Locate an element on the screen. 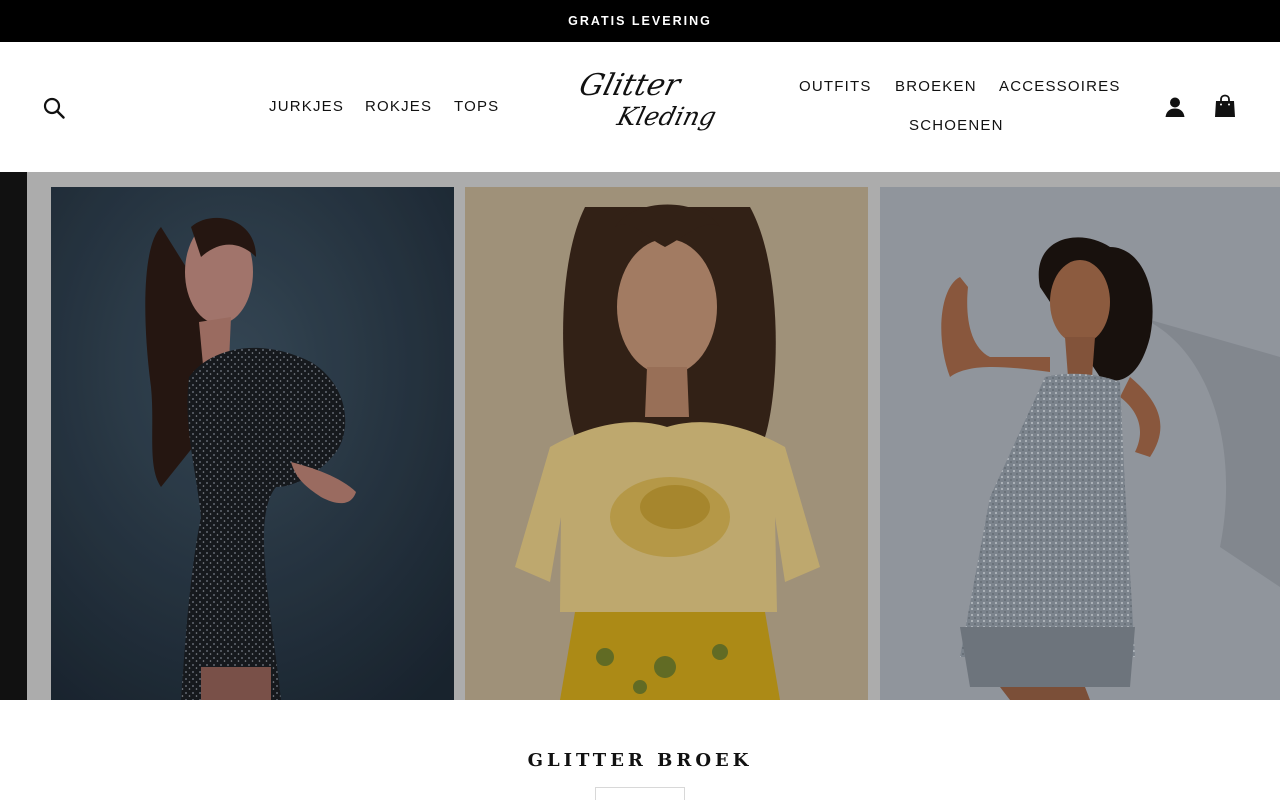  shopping-bag-icon is located at coordinates (1225, 105).